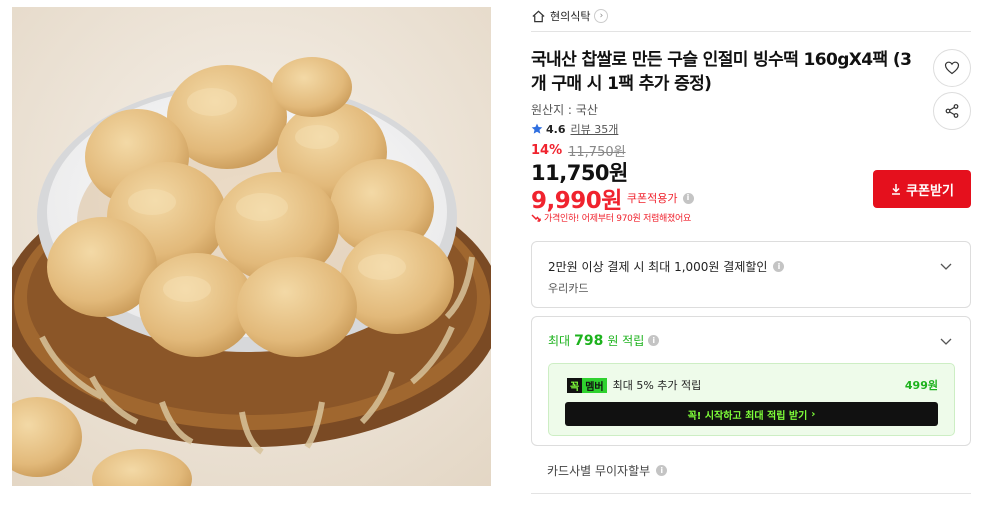  Describe the element at coordinates (657, 385) in the screenshot. I see `member-benefit-text: 최대 5% 추가 적립` at that location.